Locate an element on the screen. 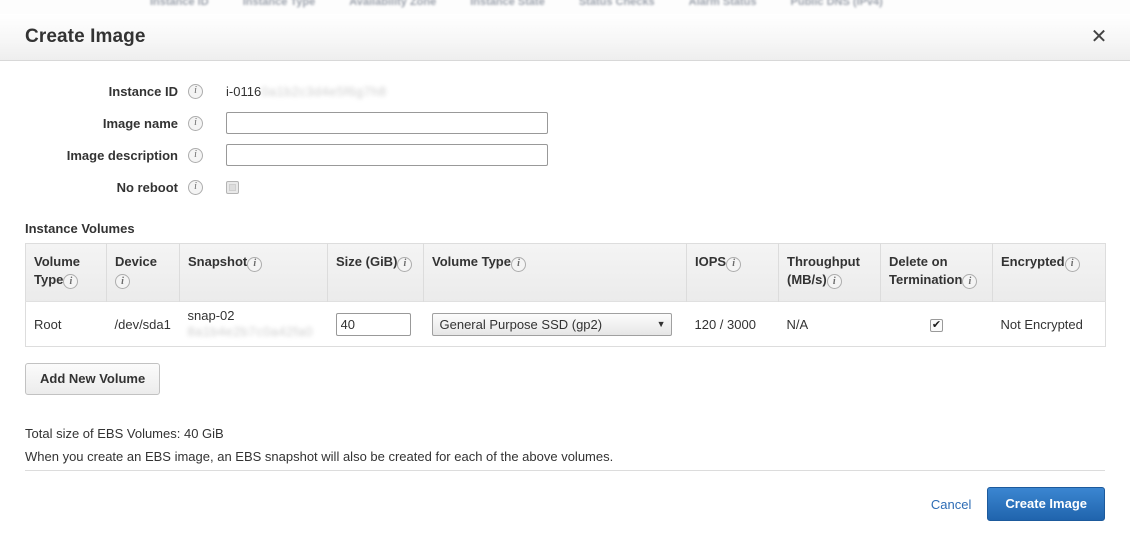 The width and height of the screenshot is (1130, 537). no-reboot-checkbox is located at coordinates (232, 187).